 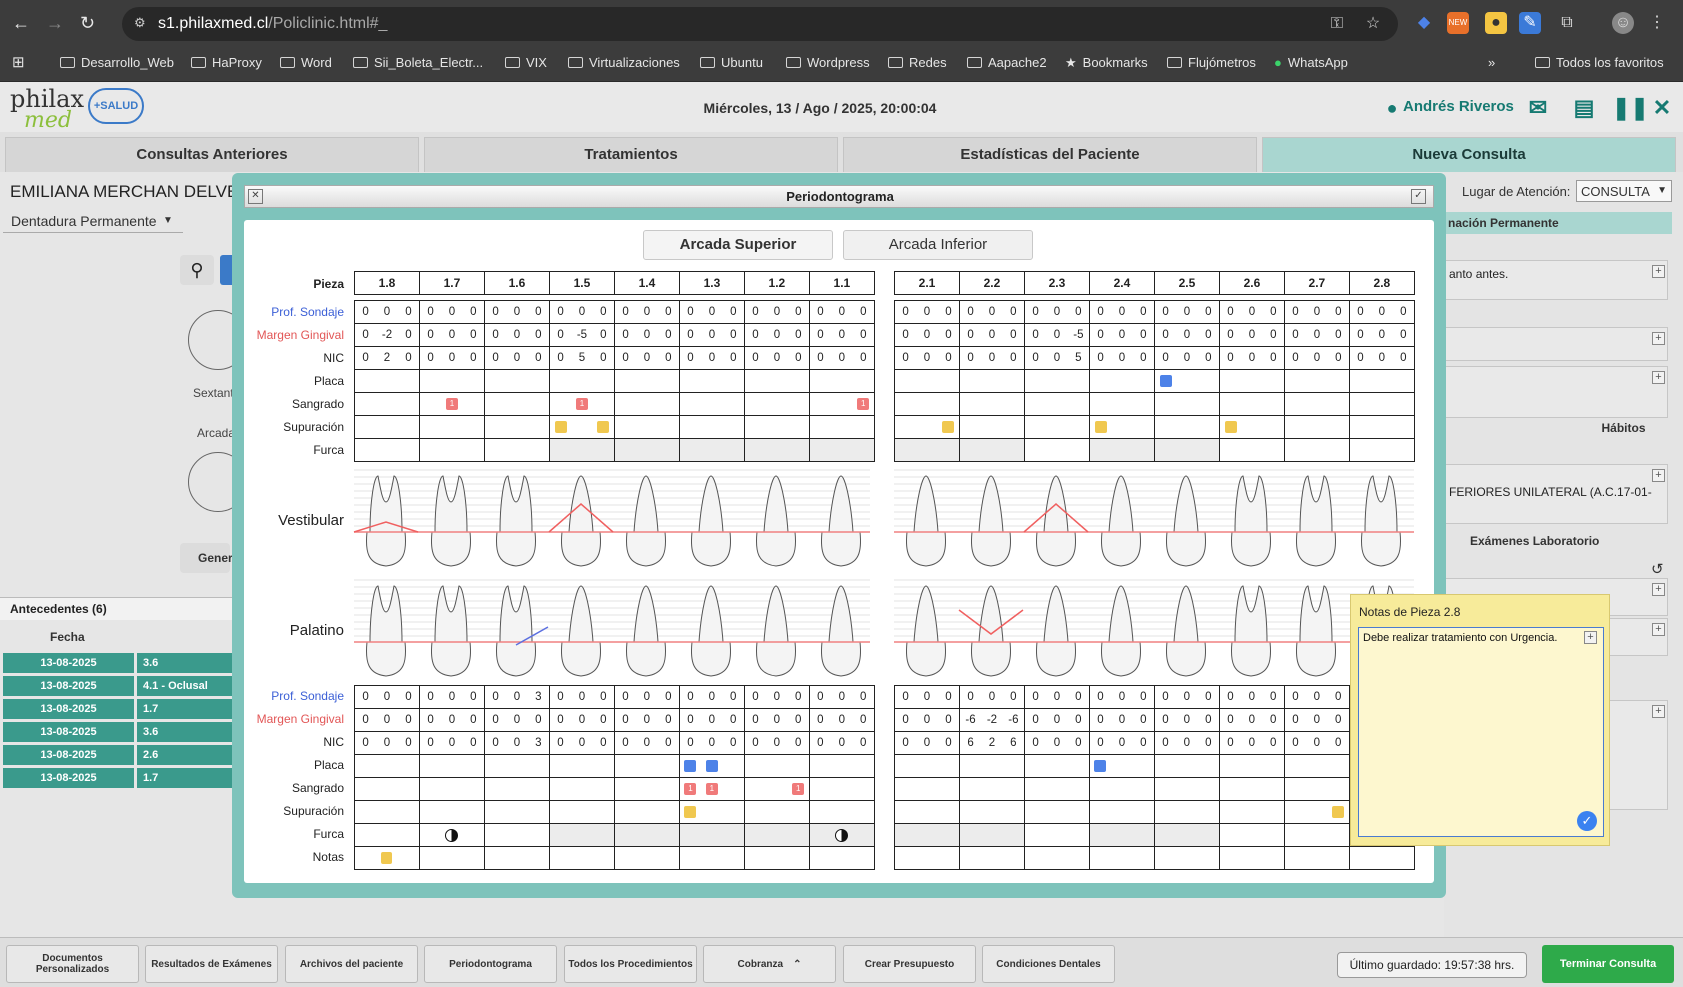 I want to click on arcada-superior-button: Arcada Superior, so click(x=738, y=245).